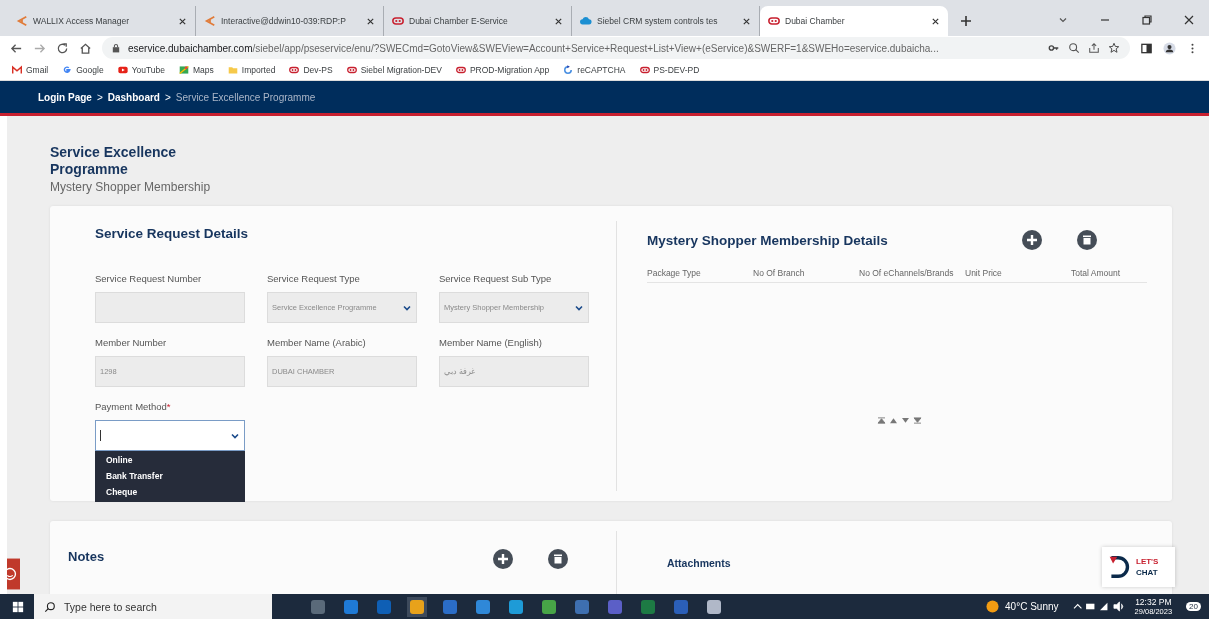 This screenshot has width=1209, height=619. What do you see at coordinates (172, 233) in the screenshot?
I see `section-title: Service Request Details` at bounding box center [172, 233].